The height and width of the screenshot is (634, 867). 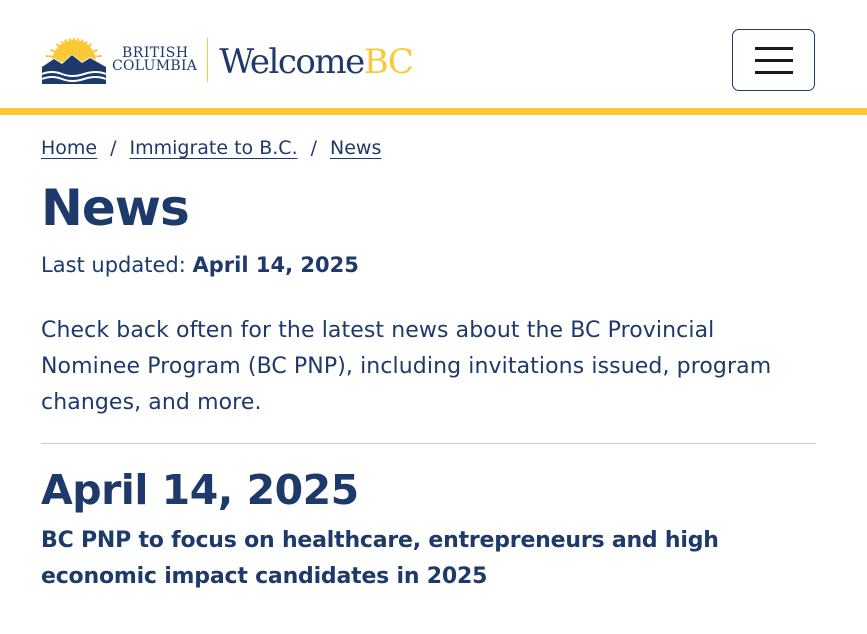 What do you see at coordinates (428, 148) in the screenshot?
I see `breadcrumb: Home / Immigrate to B.C. / News` at bounding box center [428, 148].